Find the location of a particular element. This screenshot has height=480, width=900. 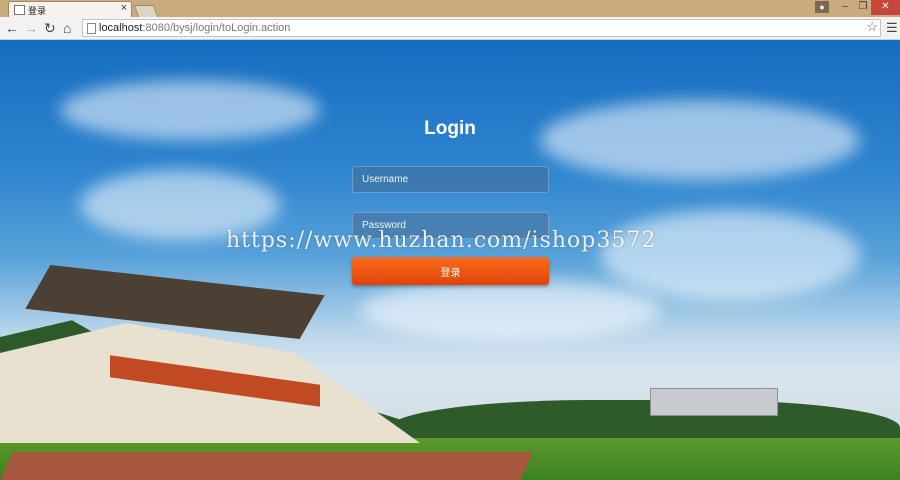

user-icon: ● is located at coordinates (822, 7).